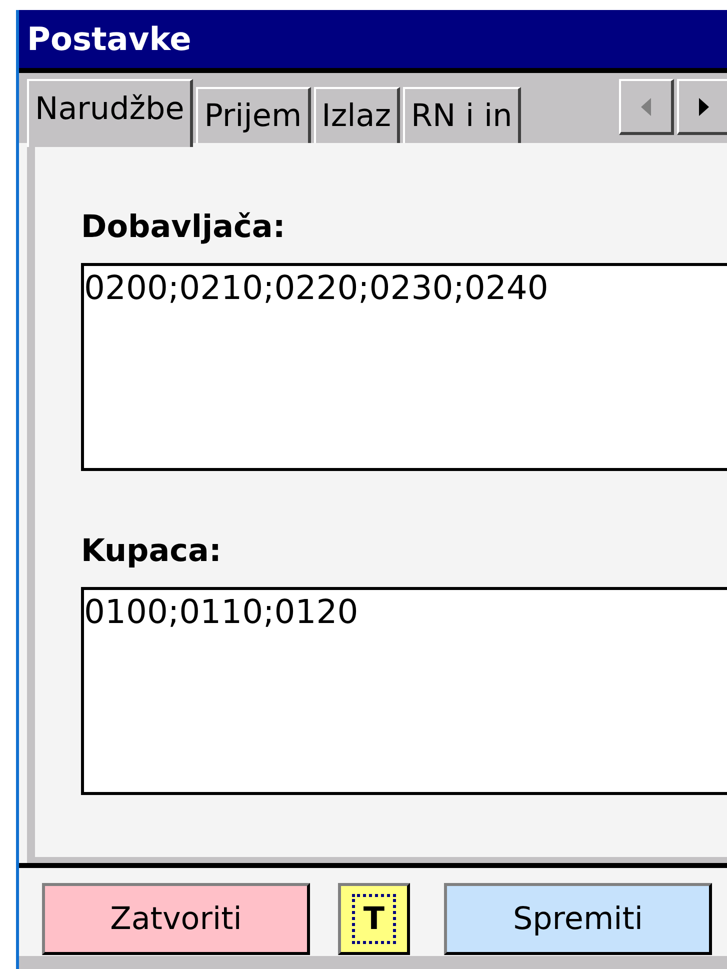 Image resolution: width=727 pixels, height=969 pixels. Describe the element at coordinates (374, 919) in the screenshot. I see `keyboard-button: T` at that location.